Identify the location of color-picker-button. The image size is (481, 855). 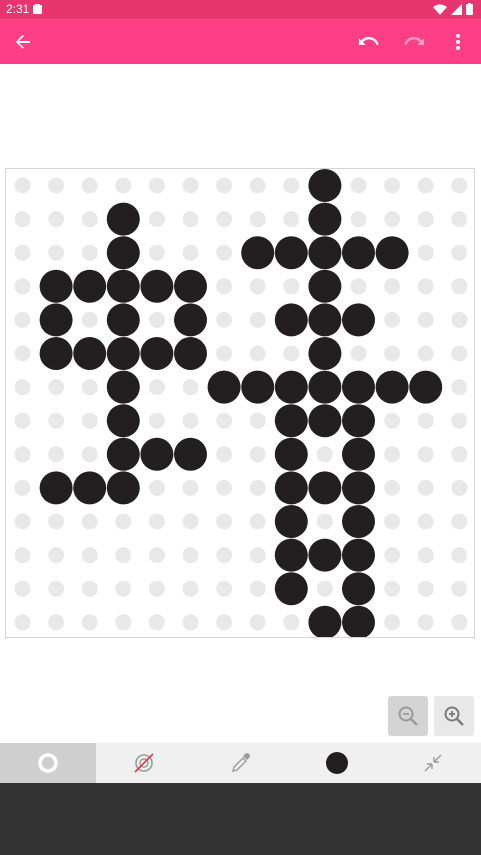
(337, 763).